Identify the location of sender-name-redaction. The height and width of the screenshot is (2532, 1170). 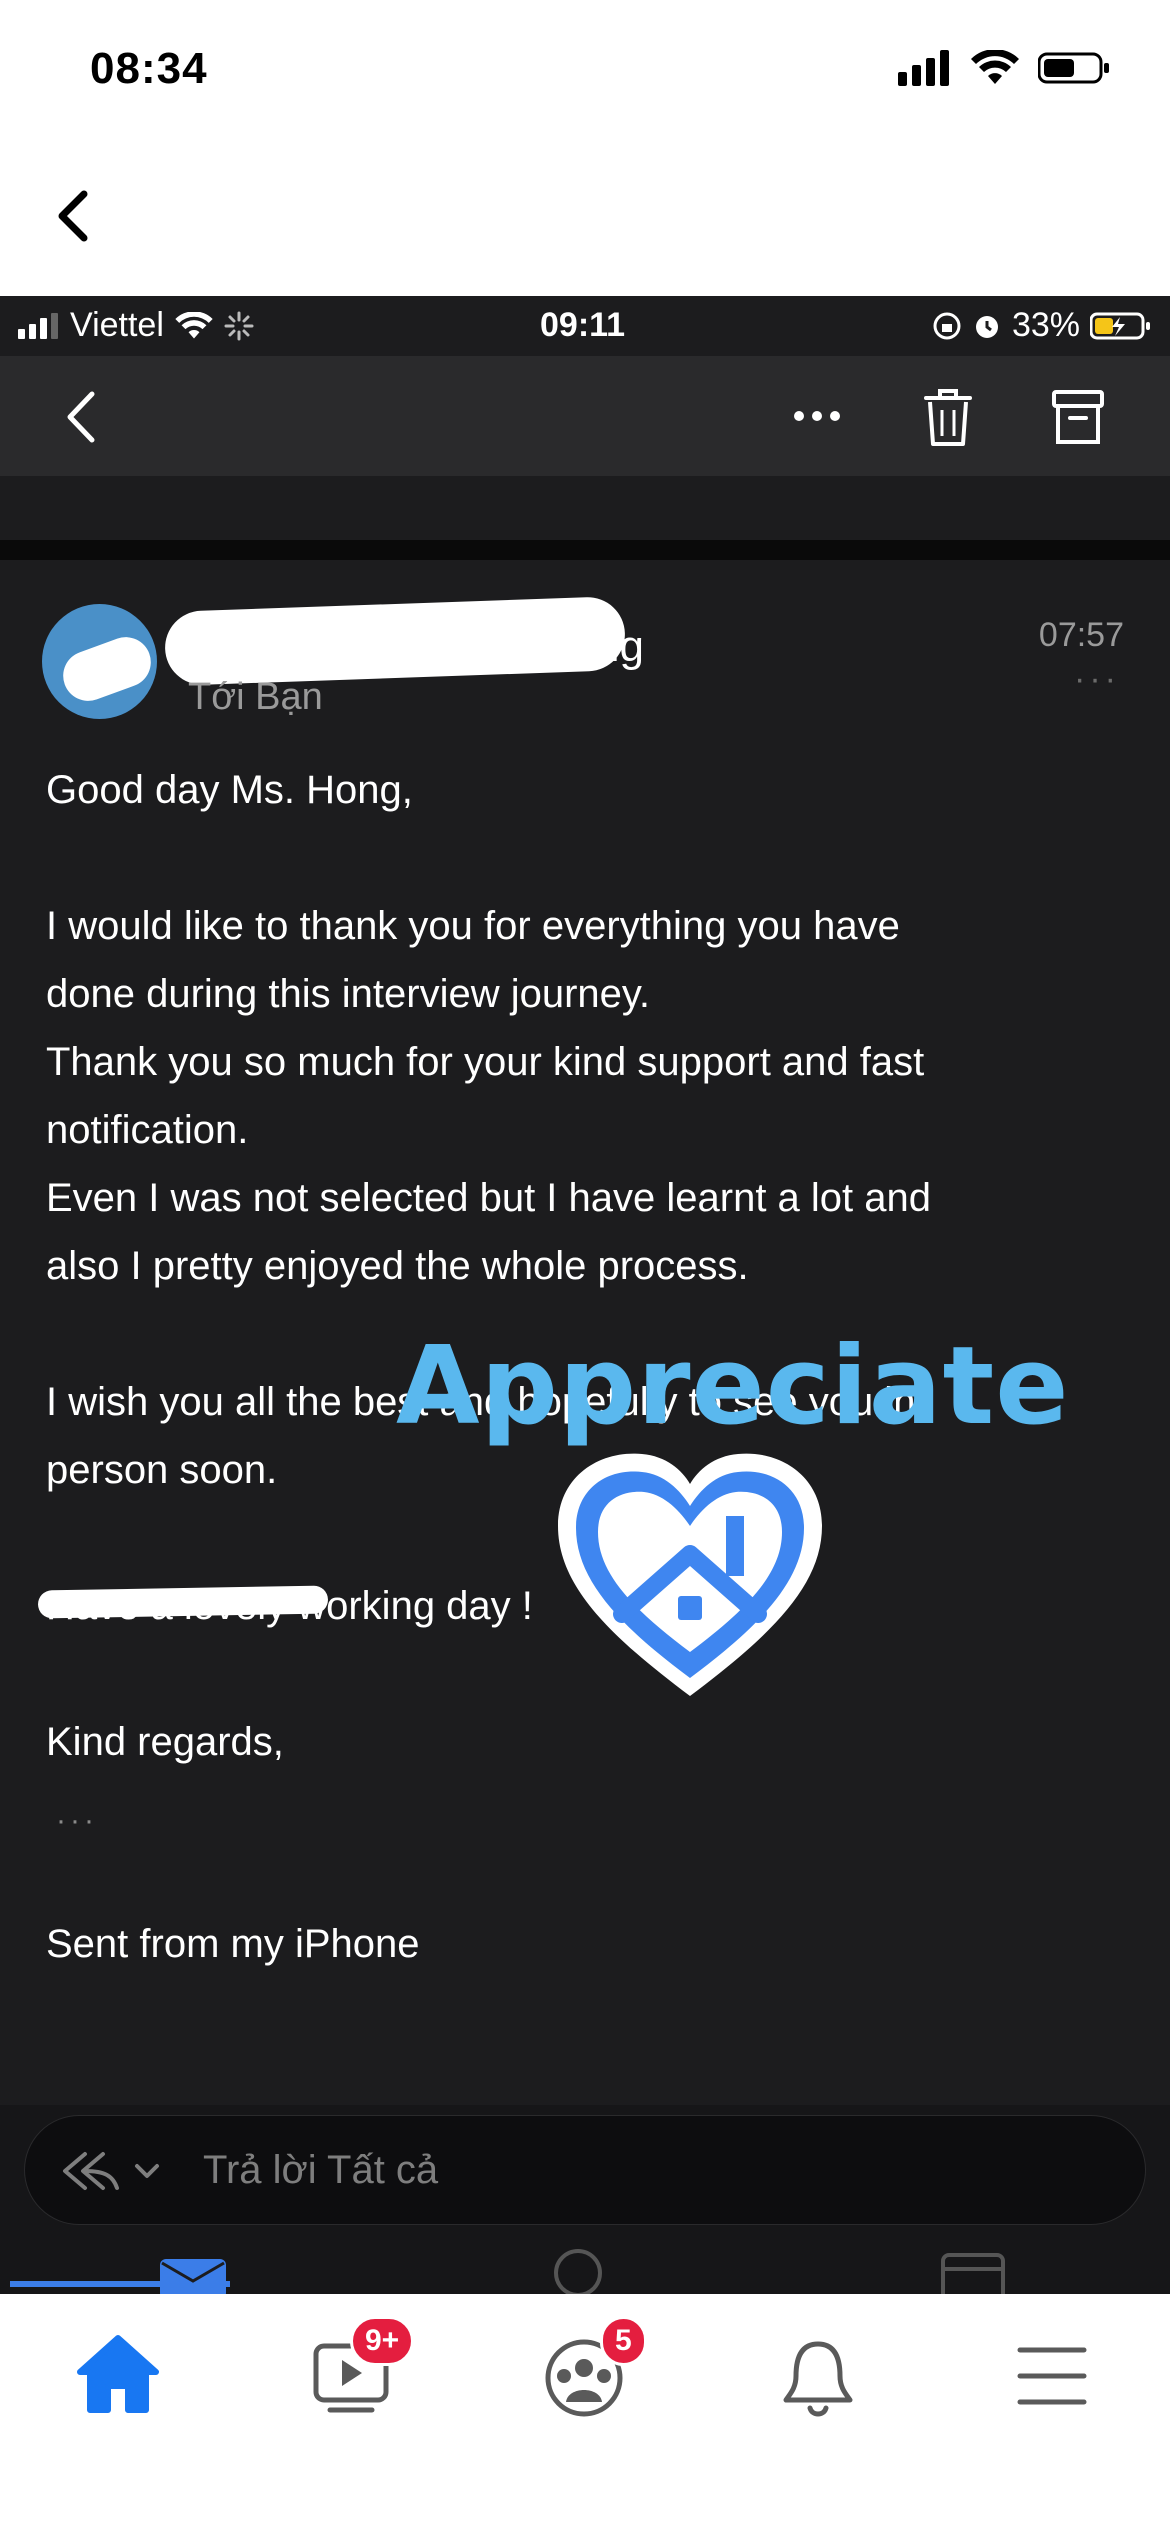
(395, 641).